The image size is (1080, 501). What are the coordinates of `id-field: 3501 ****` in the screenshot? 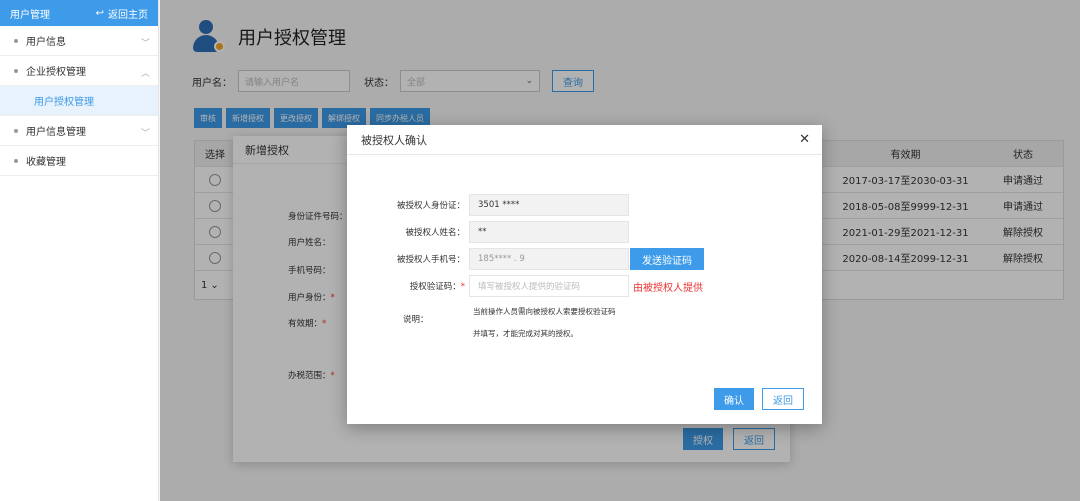 It's located at (549, 205).